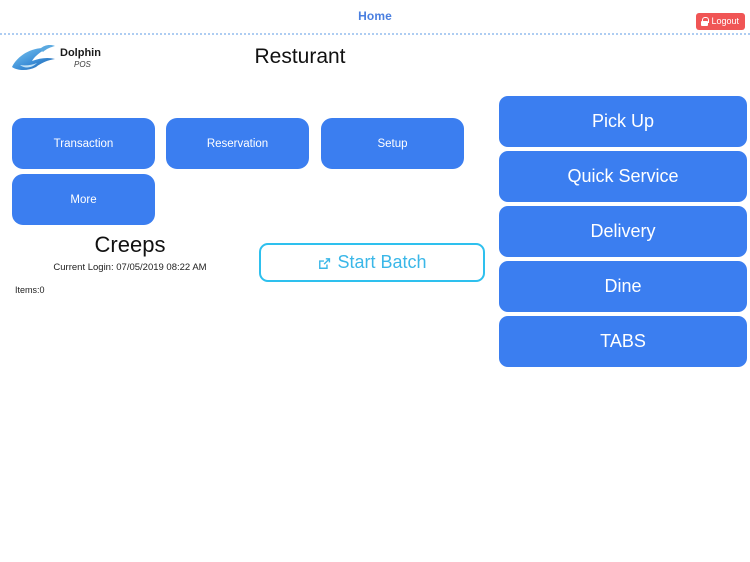  I want to click on top-navbar: Home Logout, so click(375, 17).